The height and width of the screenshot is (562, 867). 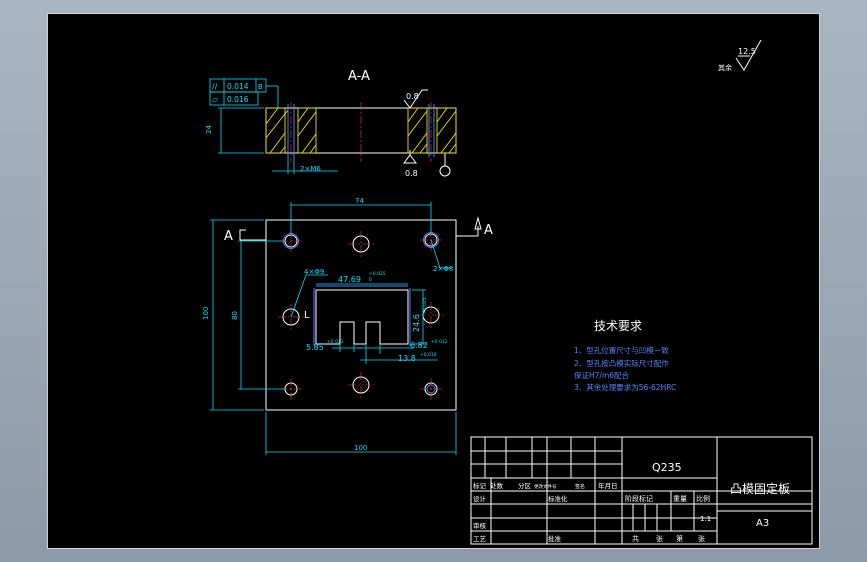 I want to click on tech-req-item-1: 1、型孔位置尺寸与凹模一致, so click(x=621, y=350).